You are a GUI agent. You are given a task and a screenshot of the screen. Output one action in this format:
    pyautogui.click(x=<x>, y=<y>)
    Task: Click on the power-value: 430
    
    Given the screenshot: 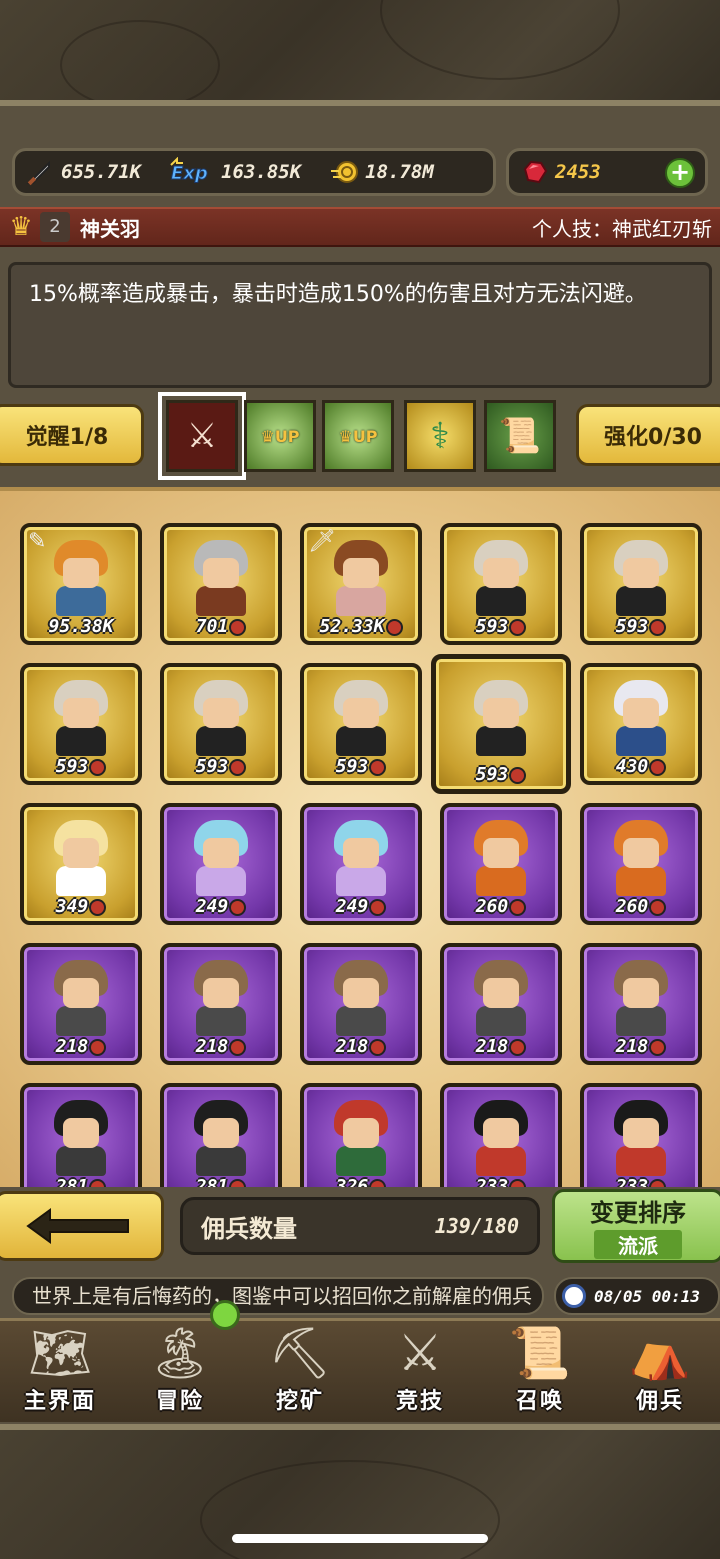 What is the action you would take?
    pyautogui.click(x=632, y=766)
    